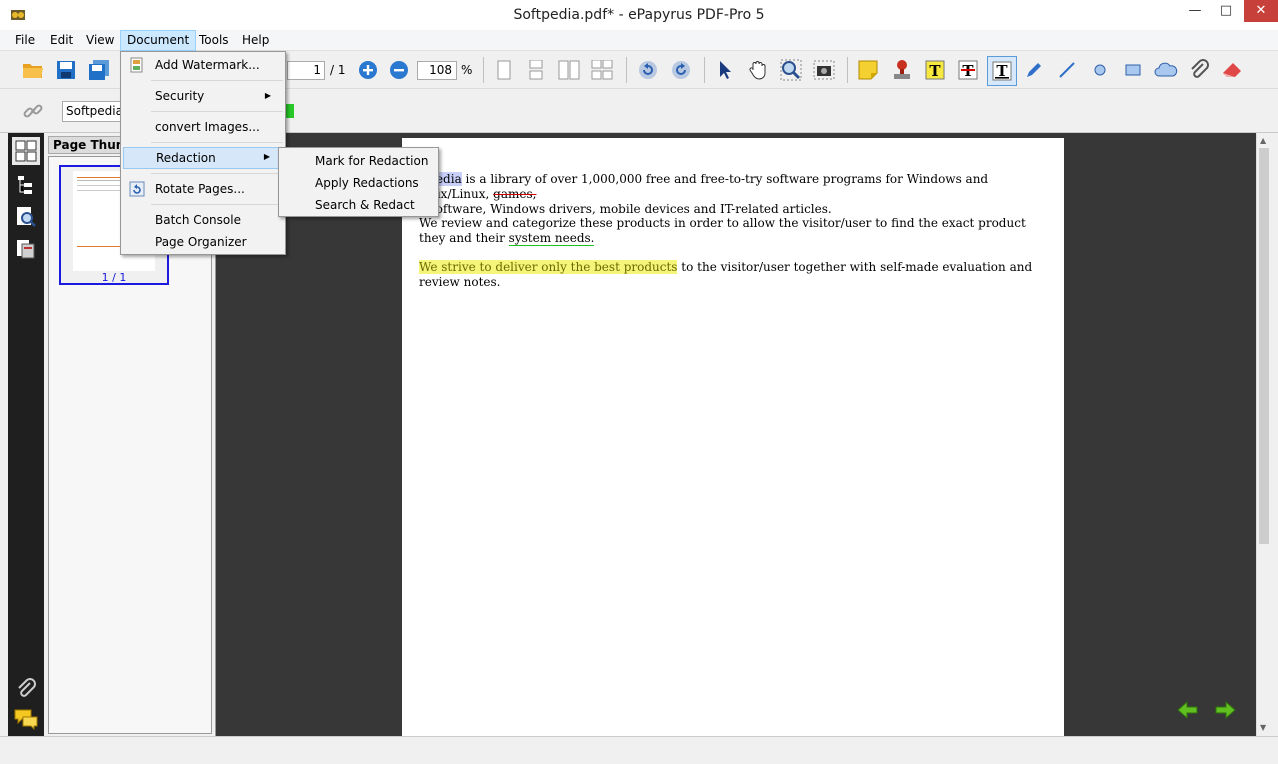  I want to click on rotate-right-icon, so click(681, 70).